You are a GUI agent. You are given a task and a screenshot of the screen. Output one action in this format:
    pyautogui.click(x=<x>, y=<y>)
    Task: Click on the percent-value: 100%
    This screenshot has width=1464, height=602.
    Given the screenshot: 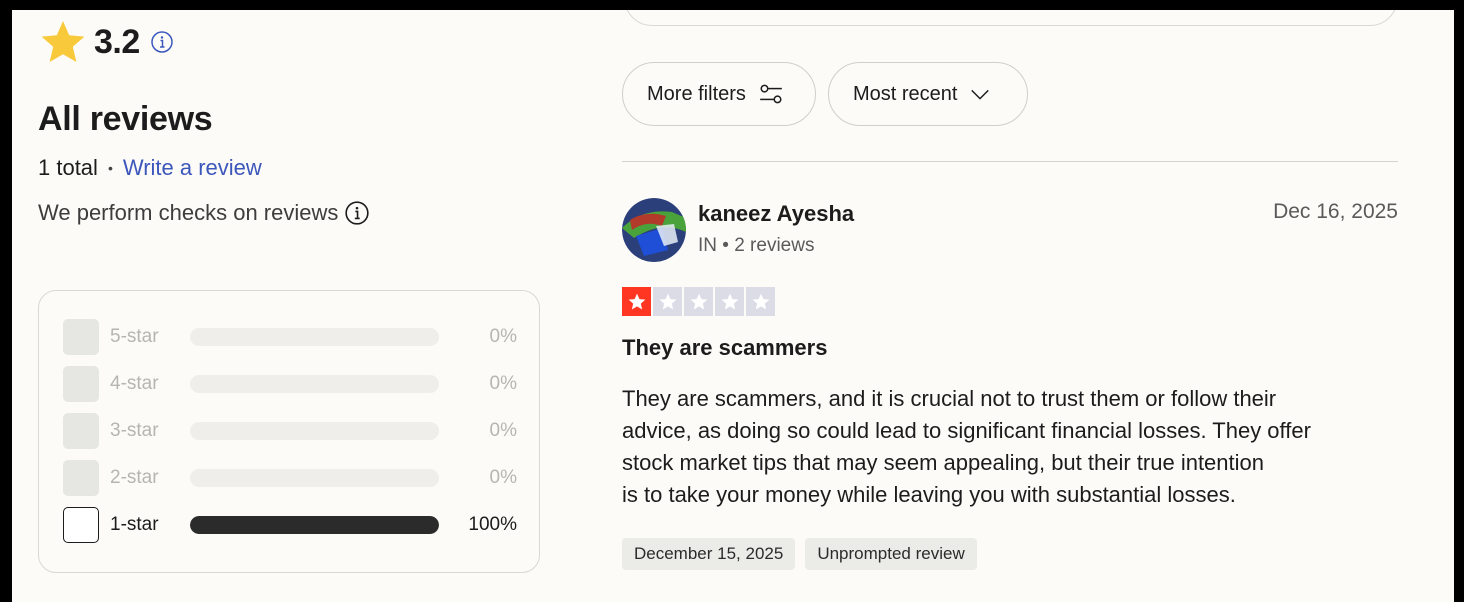 What is the action you would take?
    pyautogui.click(x=492, y=524)
    